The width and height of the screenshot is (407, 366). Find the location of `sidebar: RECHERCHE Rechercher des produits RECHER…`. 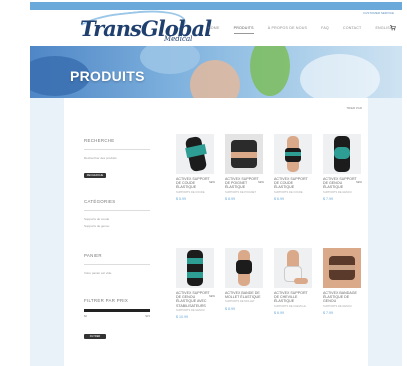

sidebar: RECHERCHE Rechercher des produits RECHER… is located at coordinates (119, 240).